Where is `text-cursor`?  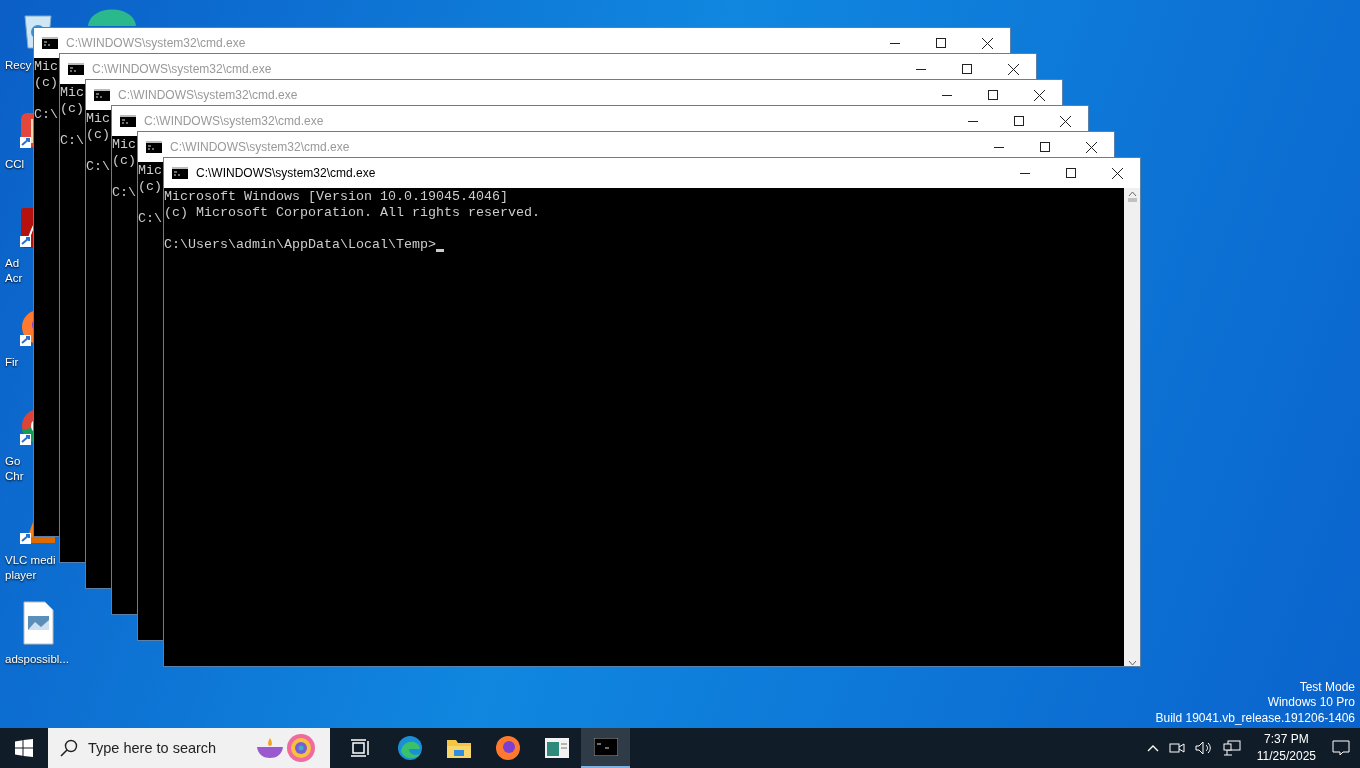
text-cursor is located at coordinates (439, 250).